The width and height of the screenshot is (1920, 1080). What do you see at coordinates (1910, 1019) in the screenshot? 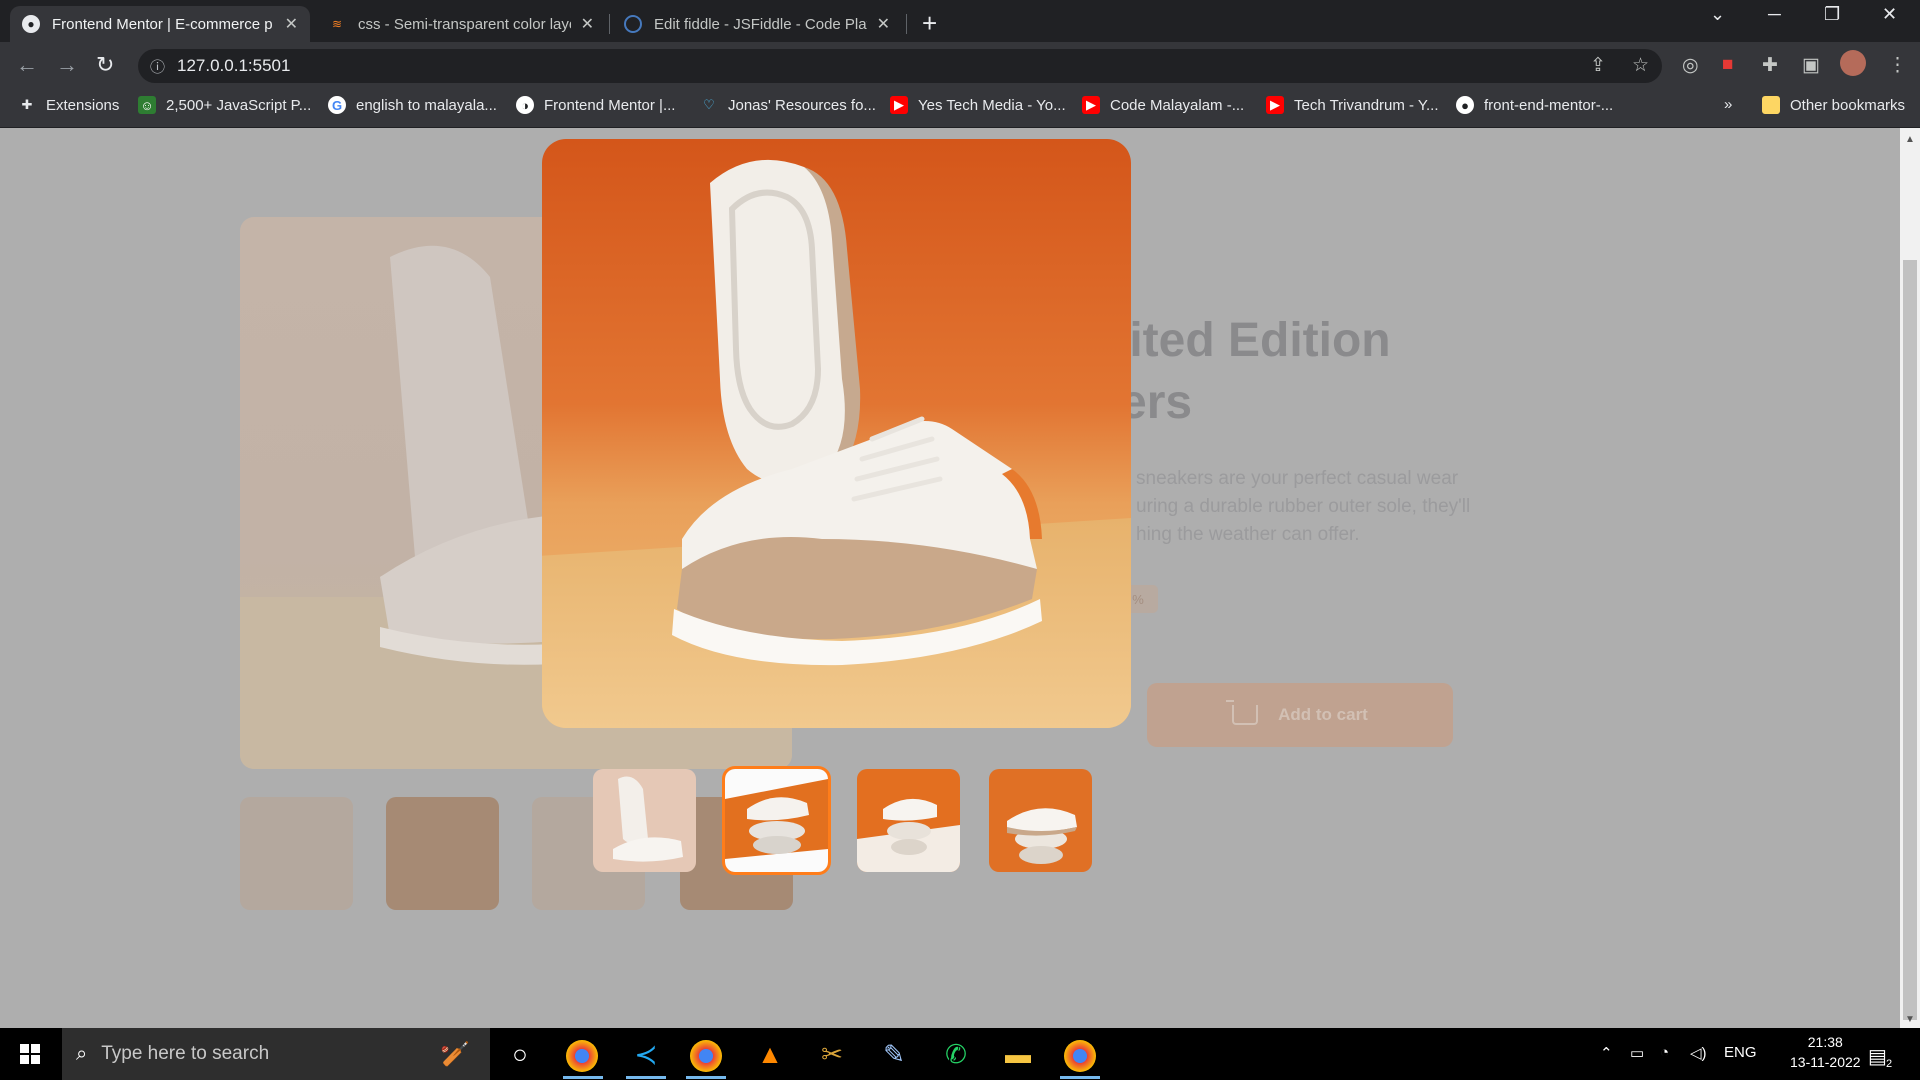
I see `scroll-down-arrow-icon: ▼` at bounding box center [1910, 1019].